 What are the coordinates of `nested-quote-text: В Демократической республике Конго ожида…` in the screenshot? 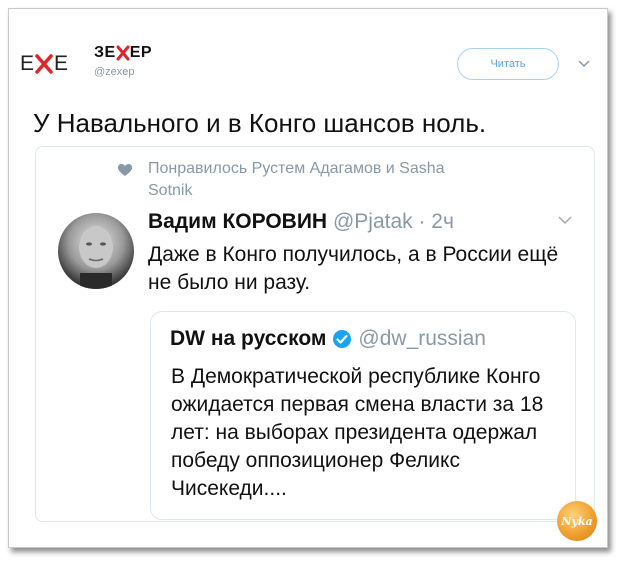 It's located at (357, 432).